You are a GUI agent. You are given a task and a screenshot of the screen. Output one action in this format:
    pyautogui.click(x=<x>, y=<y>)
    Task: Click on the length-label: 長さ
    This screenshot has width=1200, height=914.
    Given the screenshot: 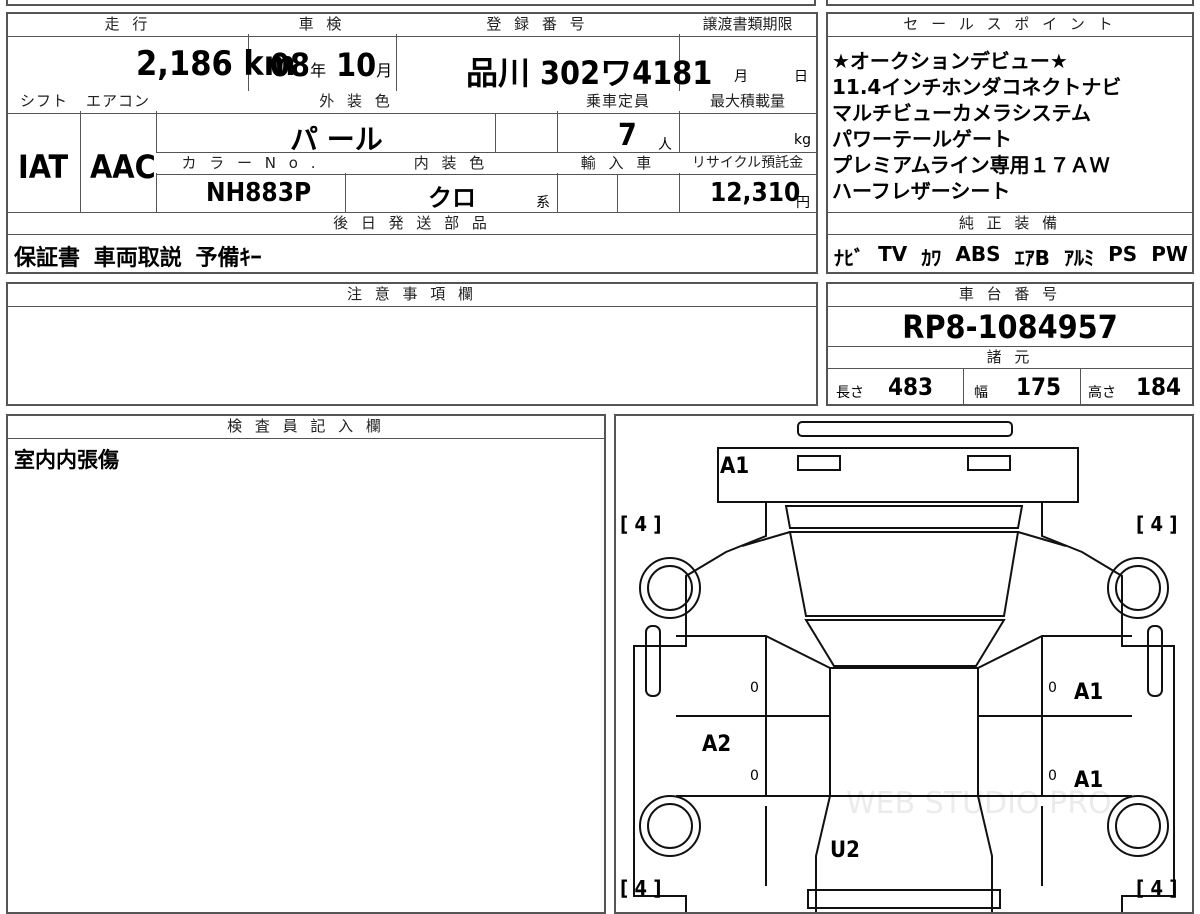 What is the action you would take?
    pyautogui.click(x=850, y=393)
    